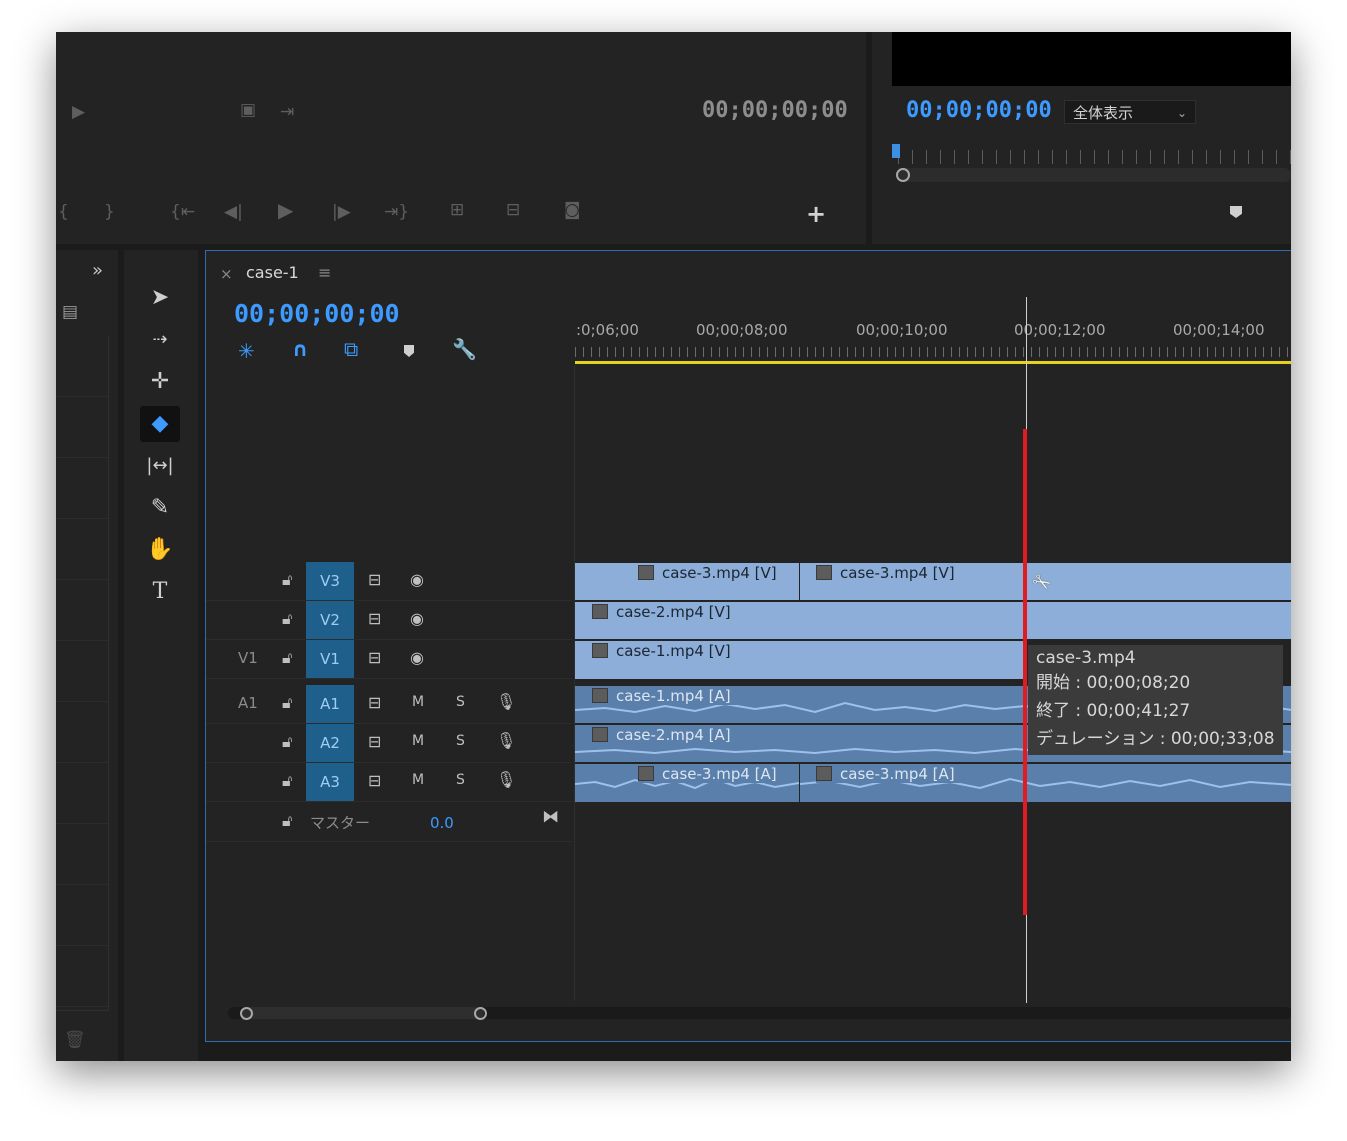 The width and height of the screenshot is (1347, 1141). What do you see at coordinates (409, 351) in the screenshot?
I see `add-marker-icon` at bounding box center [409, 351].